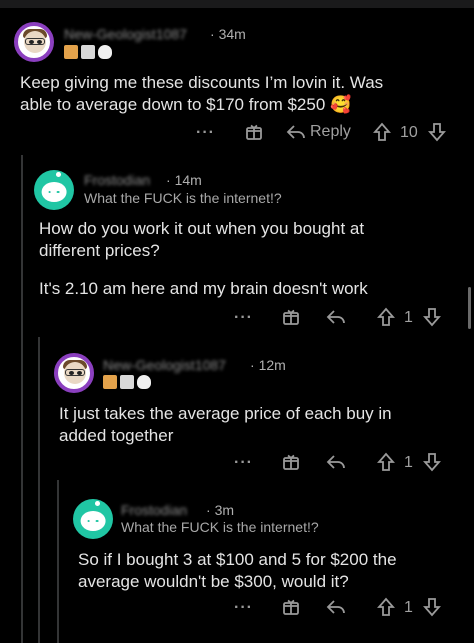  I want to click on time-text: 34m, so click(232, 34).